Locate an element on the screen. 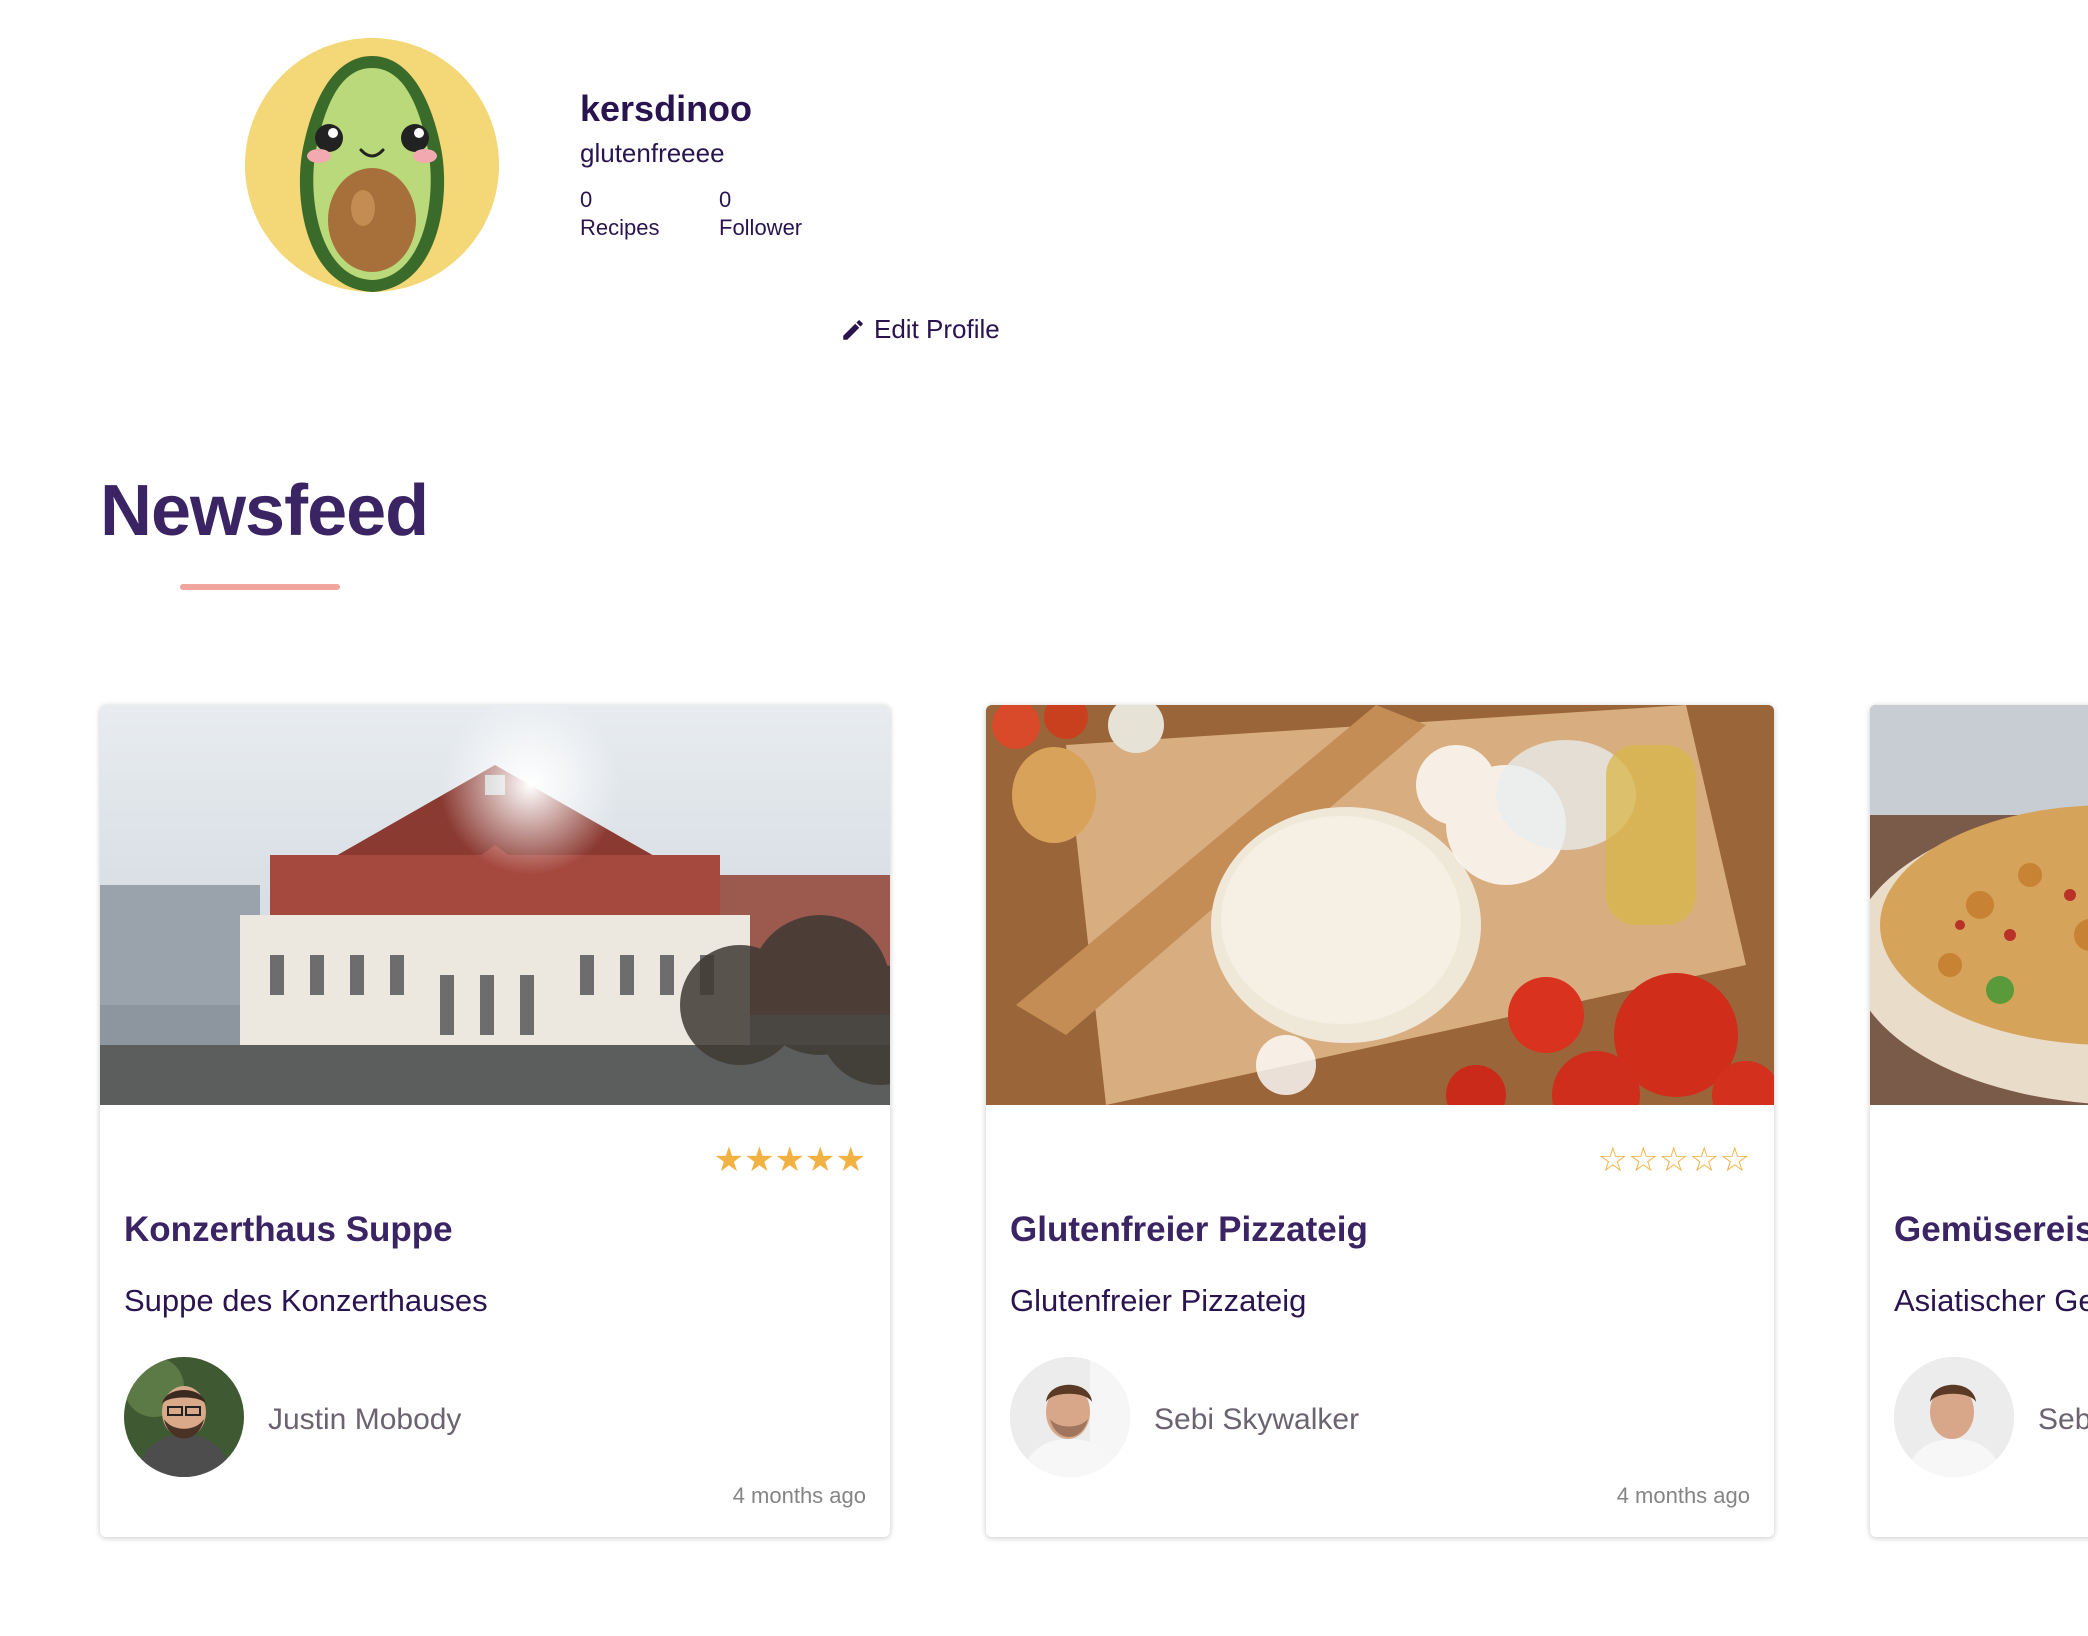  title-underline is located at coordinates (260, 587).